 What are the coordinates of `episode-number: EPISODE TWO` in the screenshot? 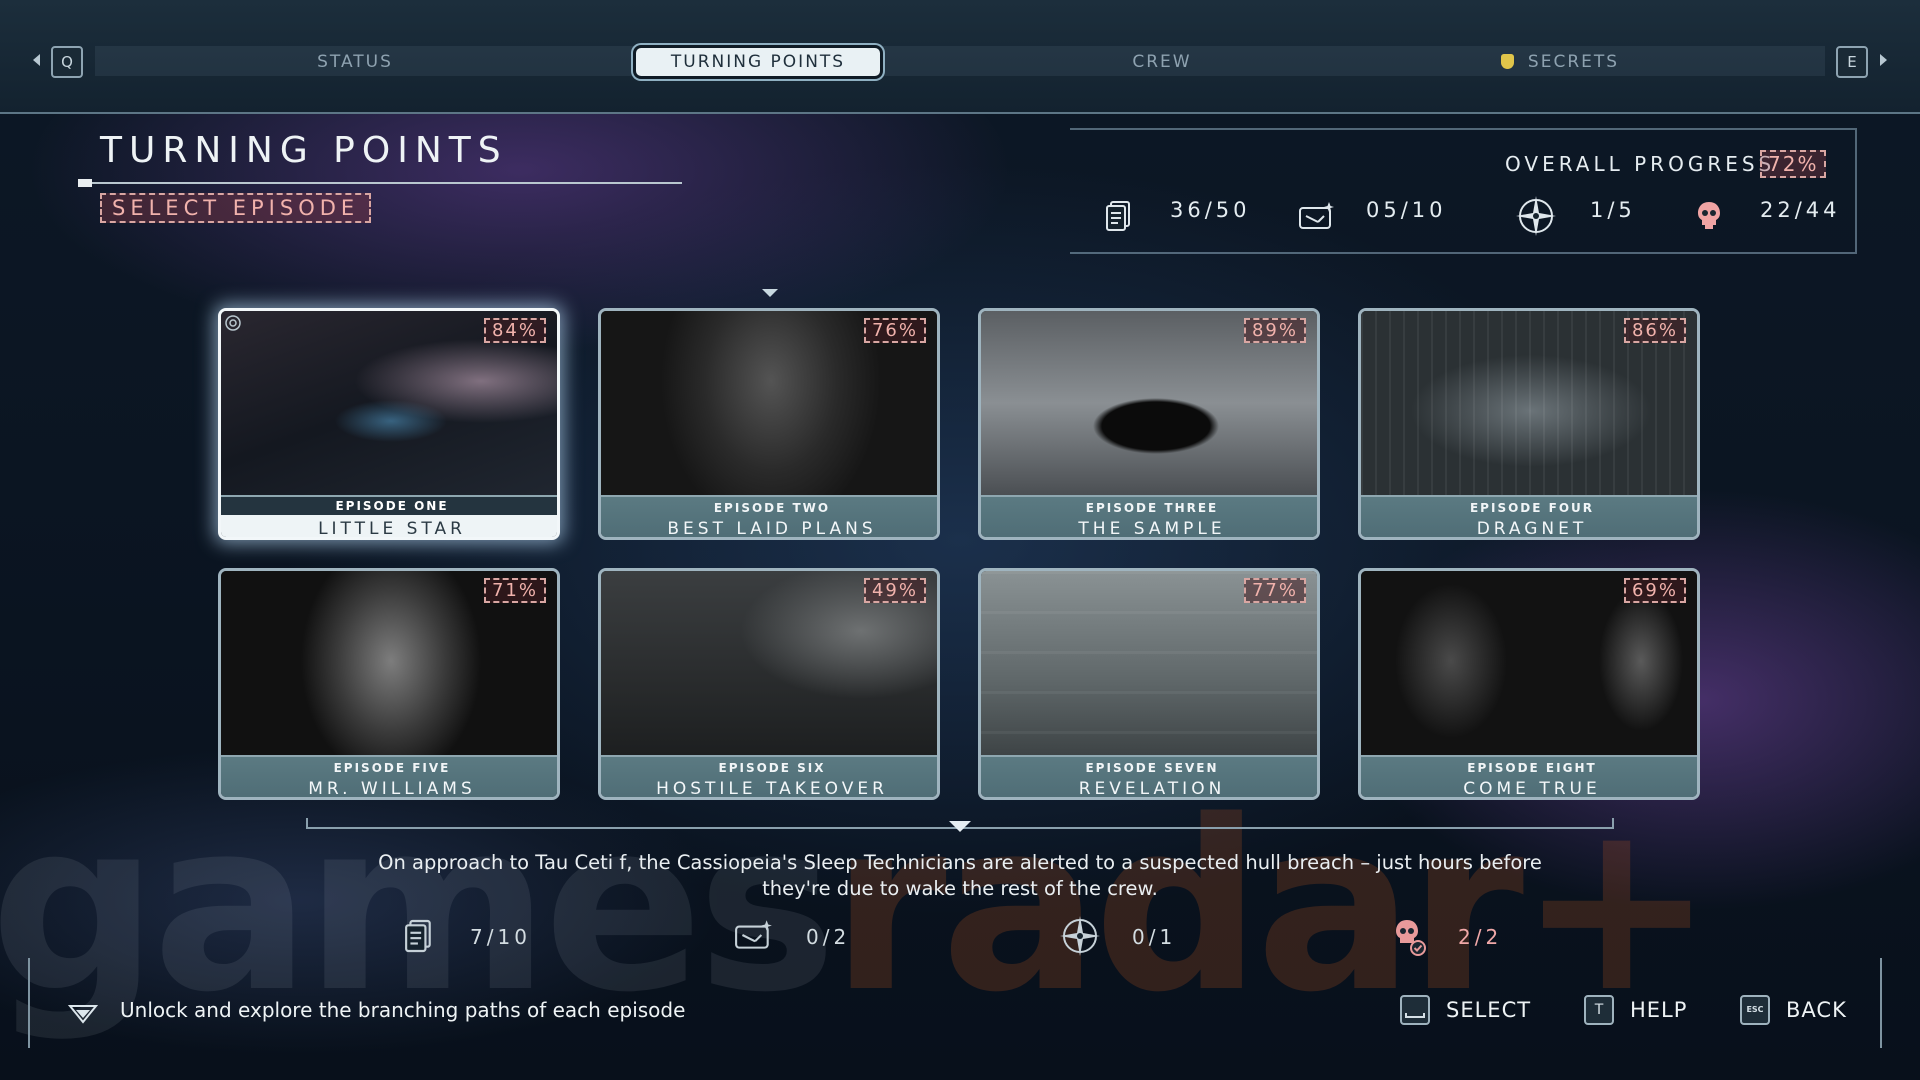 It's located at (772, 508).